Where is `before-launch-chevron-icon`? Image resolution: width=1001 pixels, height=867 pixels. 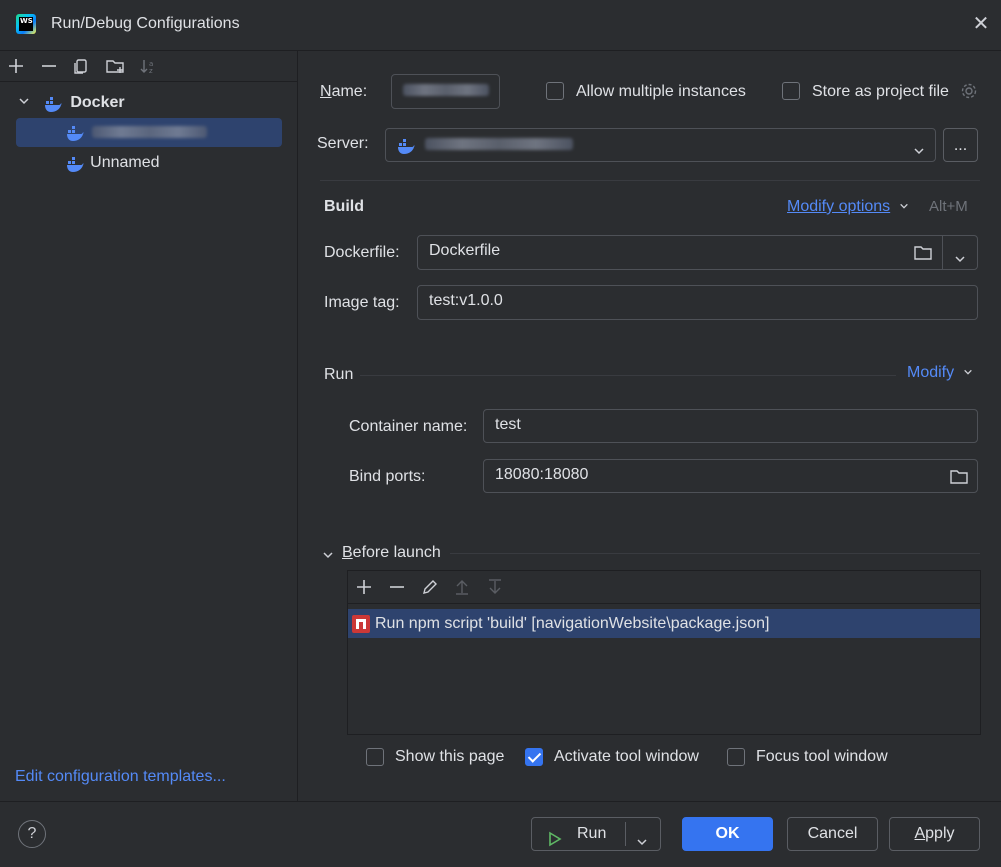 before-launch-chevron-icon is located at coordinates (328, 556).